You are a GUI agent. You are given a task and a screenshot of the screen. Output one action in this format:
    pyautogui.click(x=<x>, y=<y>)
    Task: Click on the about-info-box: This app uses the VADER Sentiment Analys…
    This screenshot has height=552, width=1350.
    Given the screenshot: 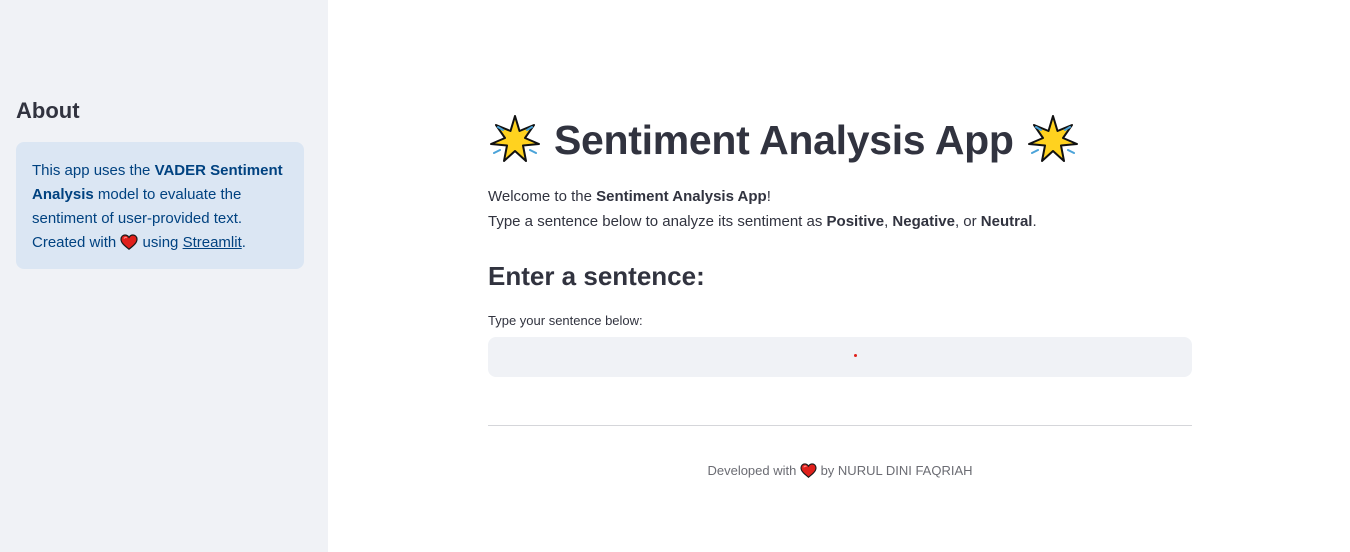 What is the action you would take?
    pyautogui.click(x=160, y=205)
    